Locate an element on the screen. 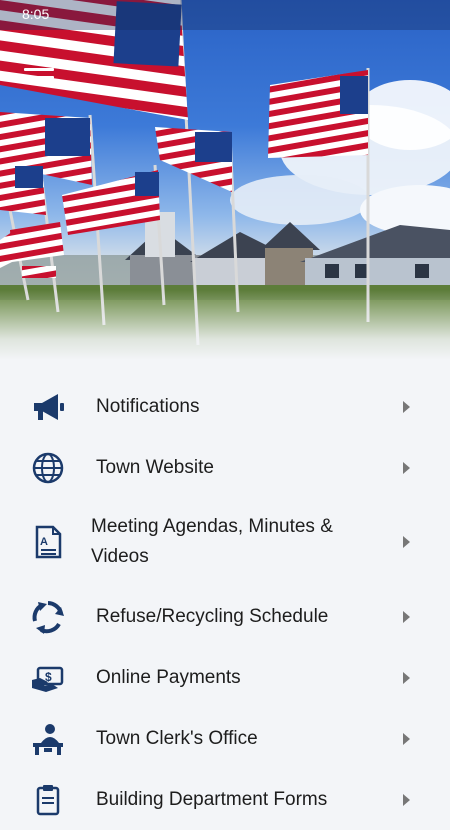  menu-item-meeting-agendas: A Meeting Agendas, Minutes & Videos is located at coordinates (225, 542).